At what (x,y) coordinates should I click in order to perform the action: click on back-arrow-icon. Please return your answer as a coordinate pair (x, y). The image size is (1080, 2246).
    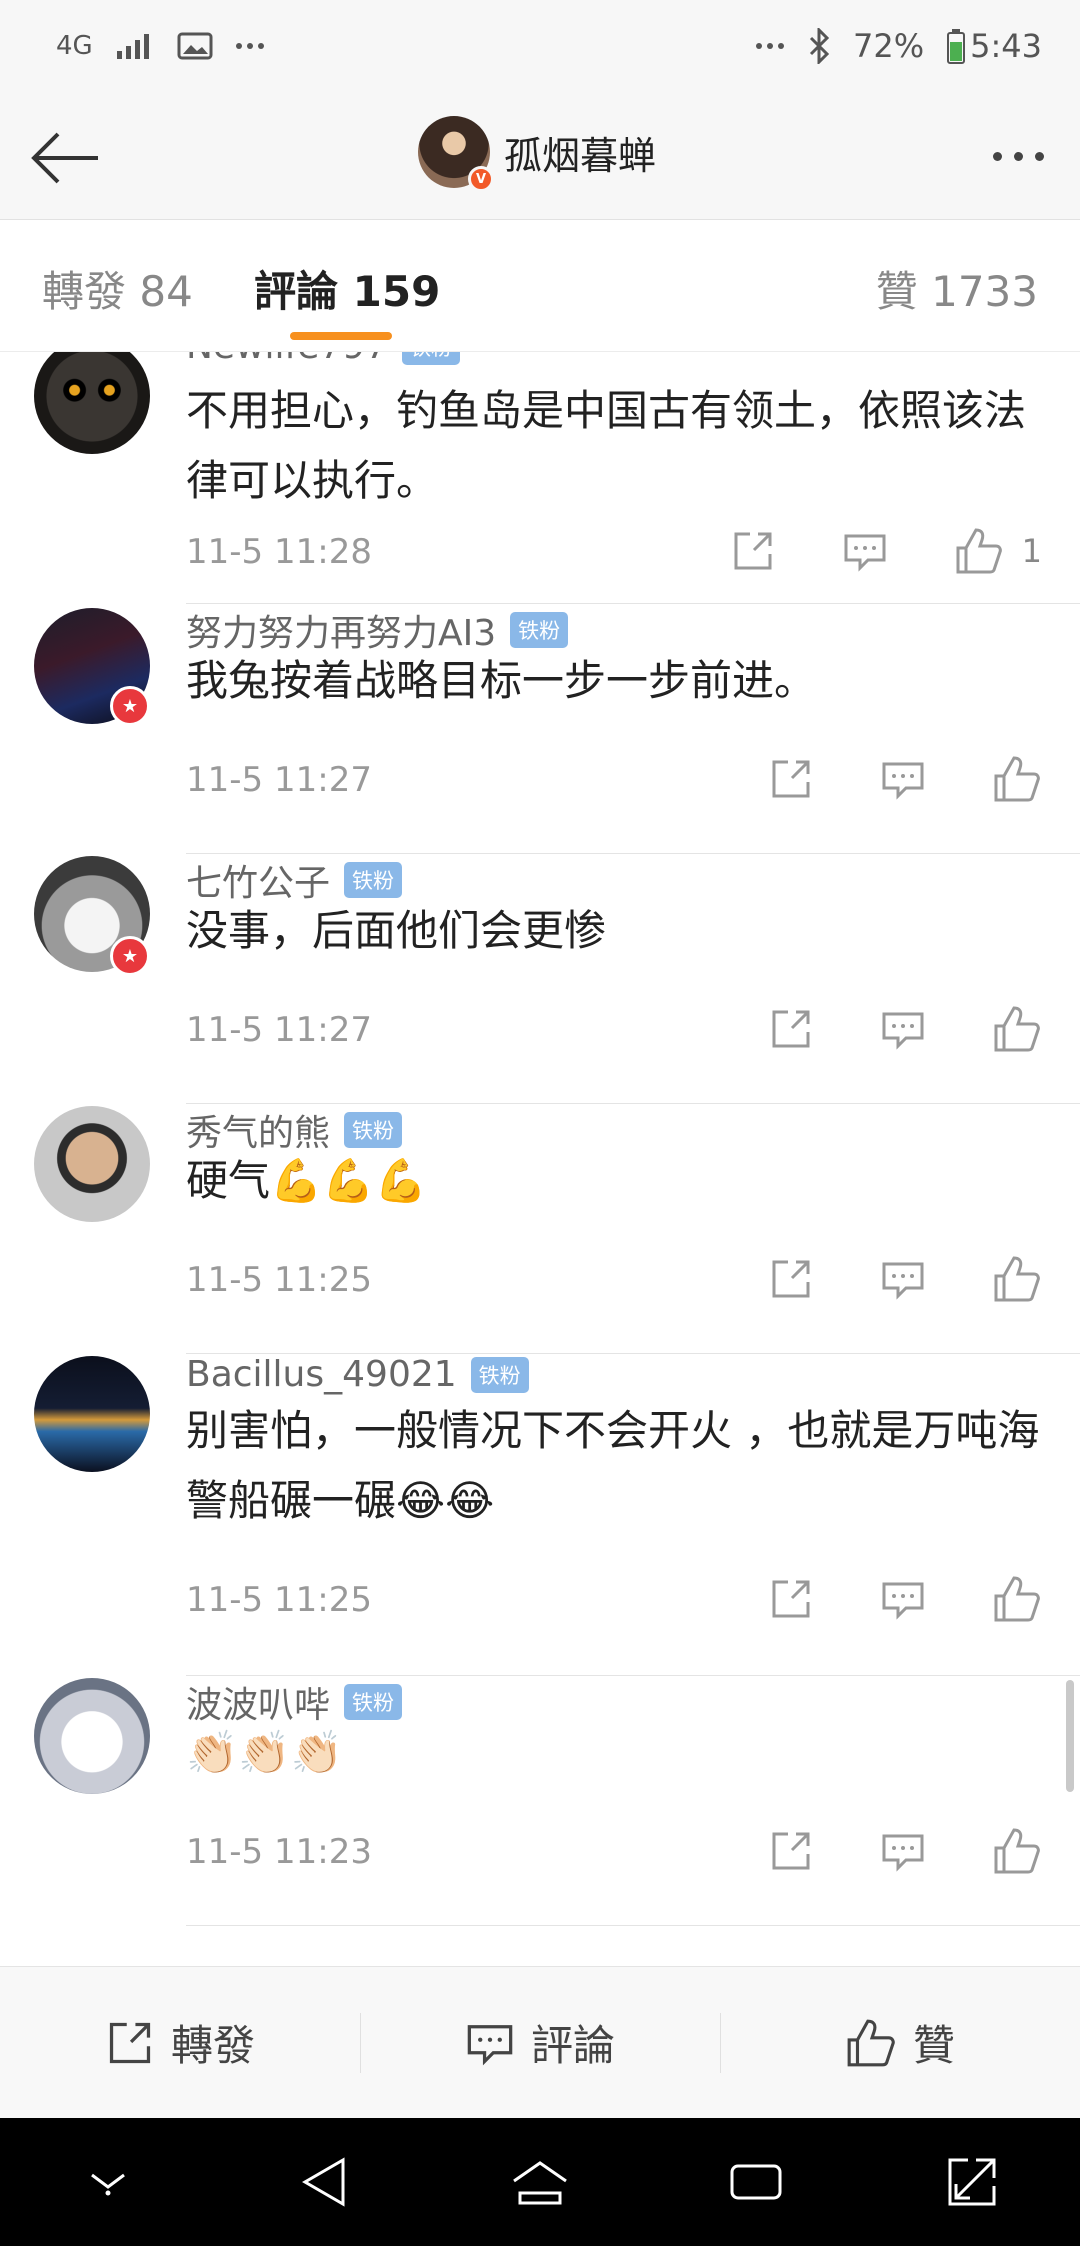
    Looking at the image, I should click on (64, 158).